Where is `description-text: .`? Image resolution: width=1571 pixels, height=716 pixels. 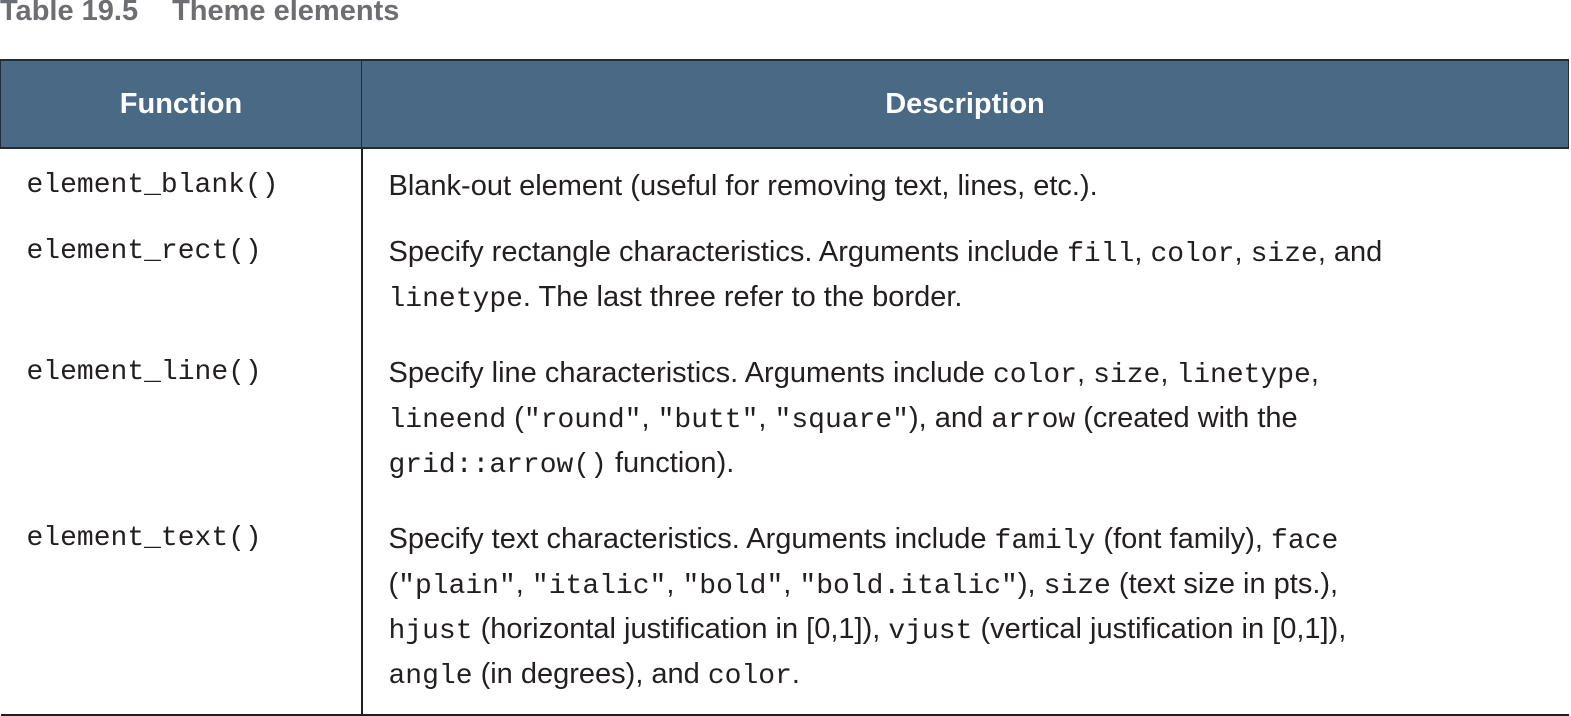
description-text: . is located at coordinates (795, 674).